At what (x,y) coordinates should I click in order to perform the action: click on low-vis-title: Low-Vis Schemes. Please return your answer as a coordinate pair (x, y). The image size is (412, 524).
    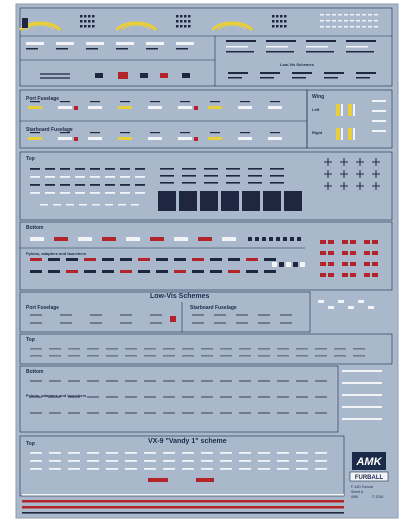
    Looking at the image, I should click on (180, 296).